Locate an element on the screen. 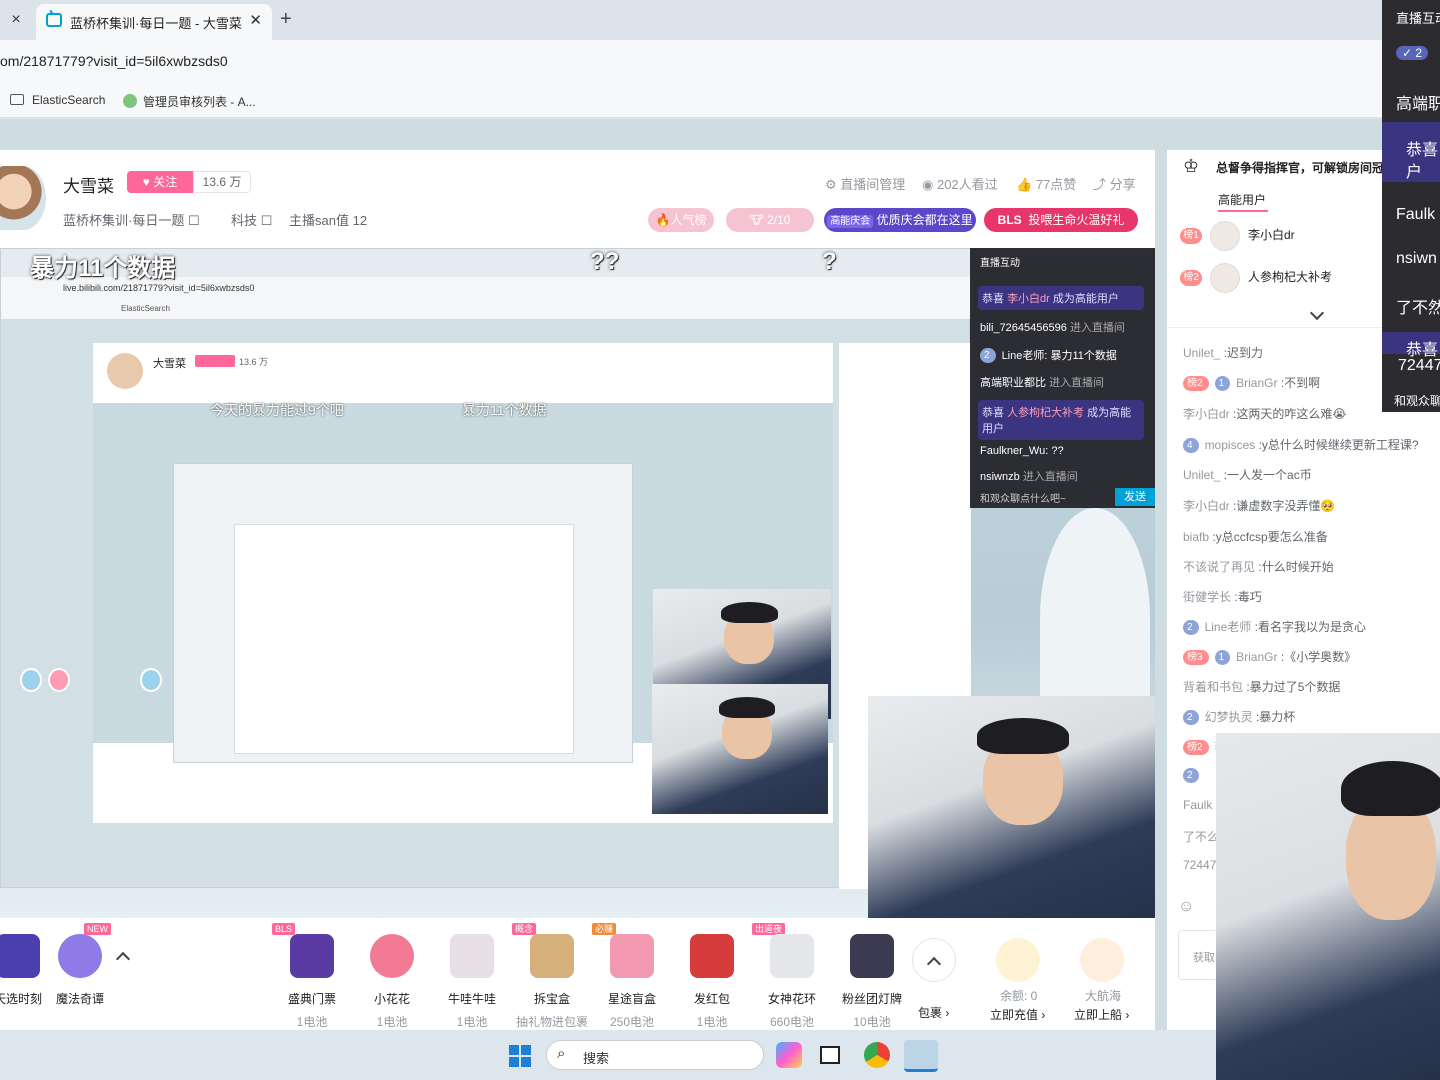  search-icon: ⌕ is located at coordinates (561, 1053).